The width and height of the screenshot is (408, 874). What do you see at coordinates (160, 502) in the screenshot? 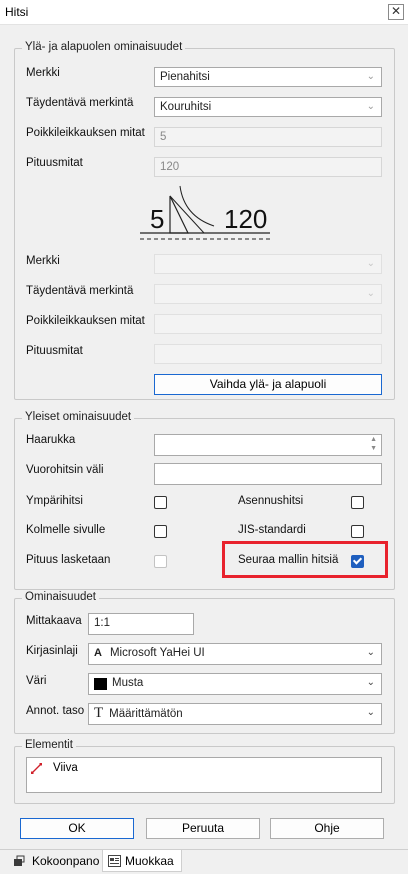
I see `ymparihitsi-checkbox` at bounding box center [160, 502].